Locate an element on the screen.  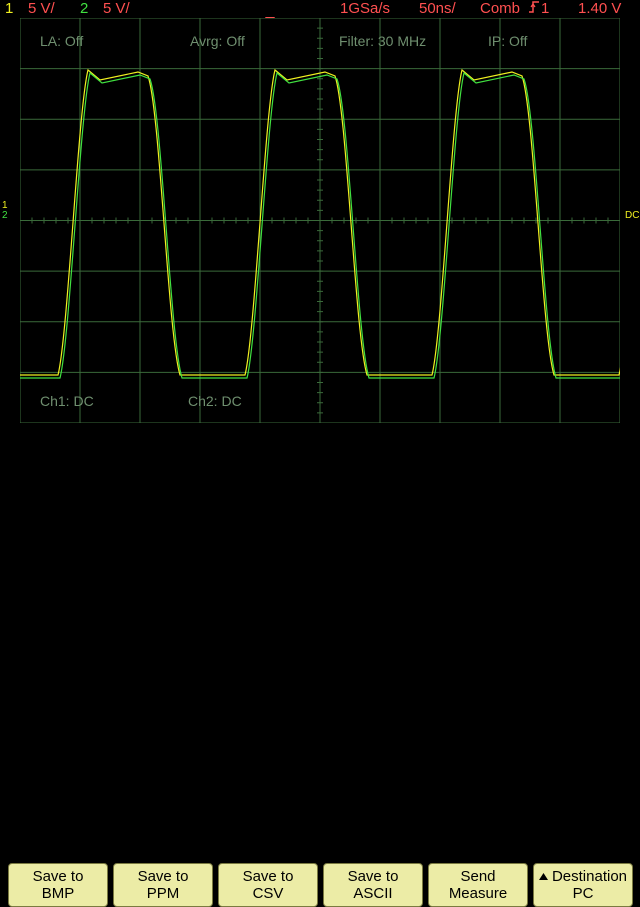
status-bar: 1 5 V/ 2 5 V/ 1GSa/s 50ns/ Comb 1 1.40 V is located at coordinates (320, 9).